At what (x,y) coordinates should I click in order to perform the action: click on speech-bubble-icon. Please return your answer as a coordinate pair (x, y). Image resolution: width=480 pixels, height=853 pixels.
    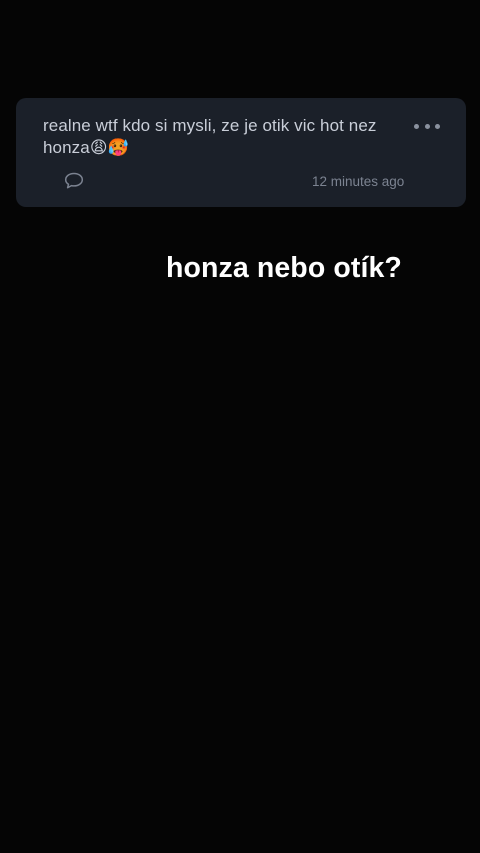
    Looking at the image, I should click on (74, 180).